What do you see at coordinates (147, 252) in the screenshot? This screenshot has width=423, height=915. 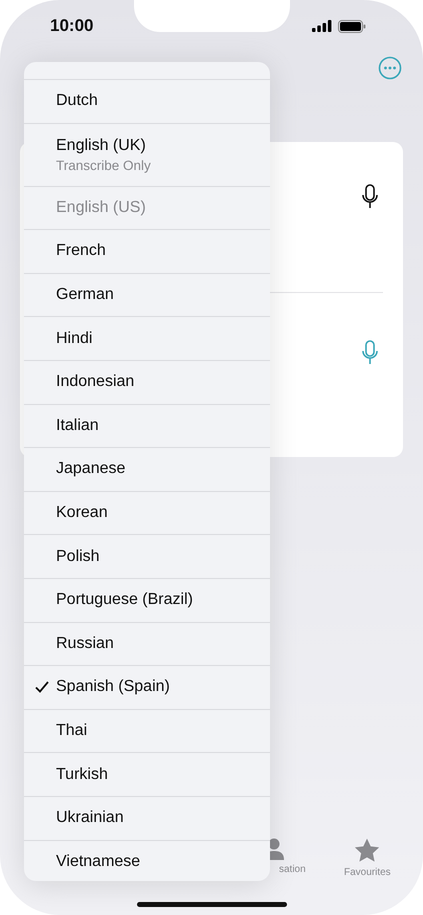 I see `menu-item: French` at bounding box center [147, 252].